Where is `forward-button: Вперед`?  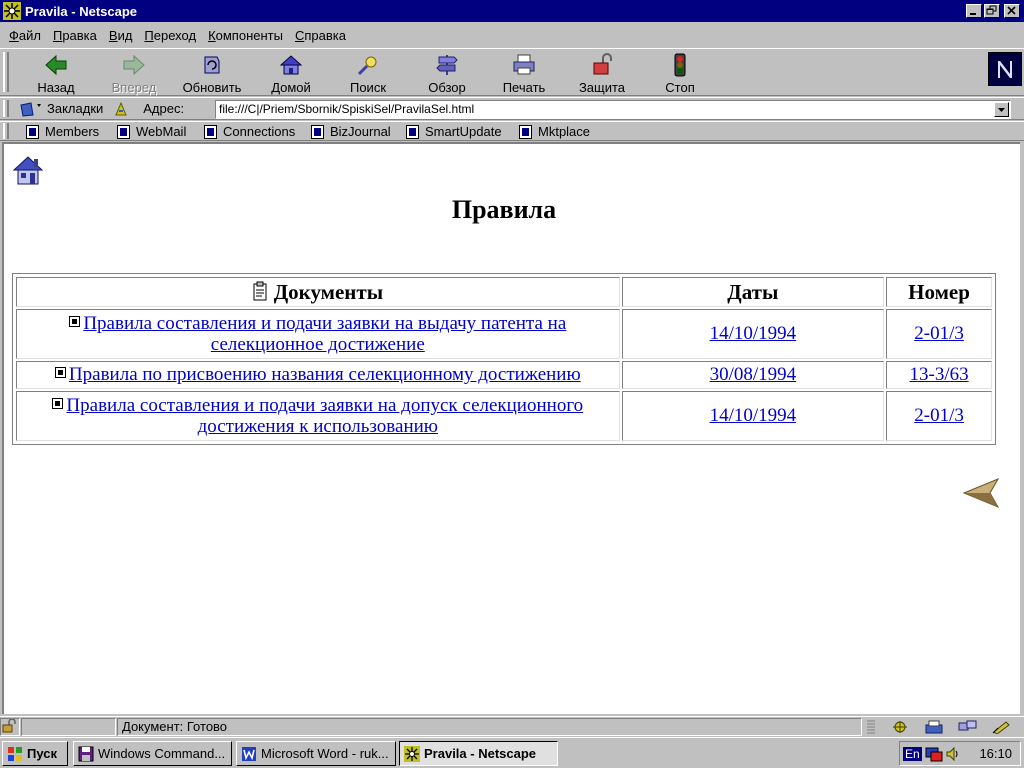 forward-button: Вперед is located at coordinates (134, 73).